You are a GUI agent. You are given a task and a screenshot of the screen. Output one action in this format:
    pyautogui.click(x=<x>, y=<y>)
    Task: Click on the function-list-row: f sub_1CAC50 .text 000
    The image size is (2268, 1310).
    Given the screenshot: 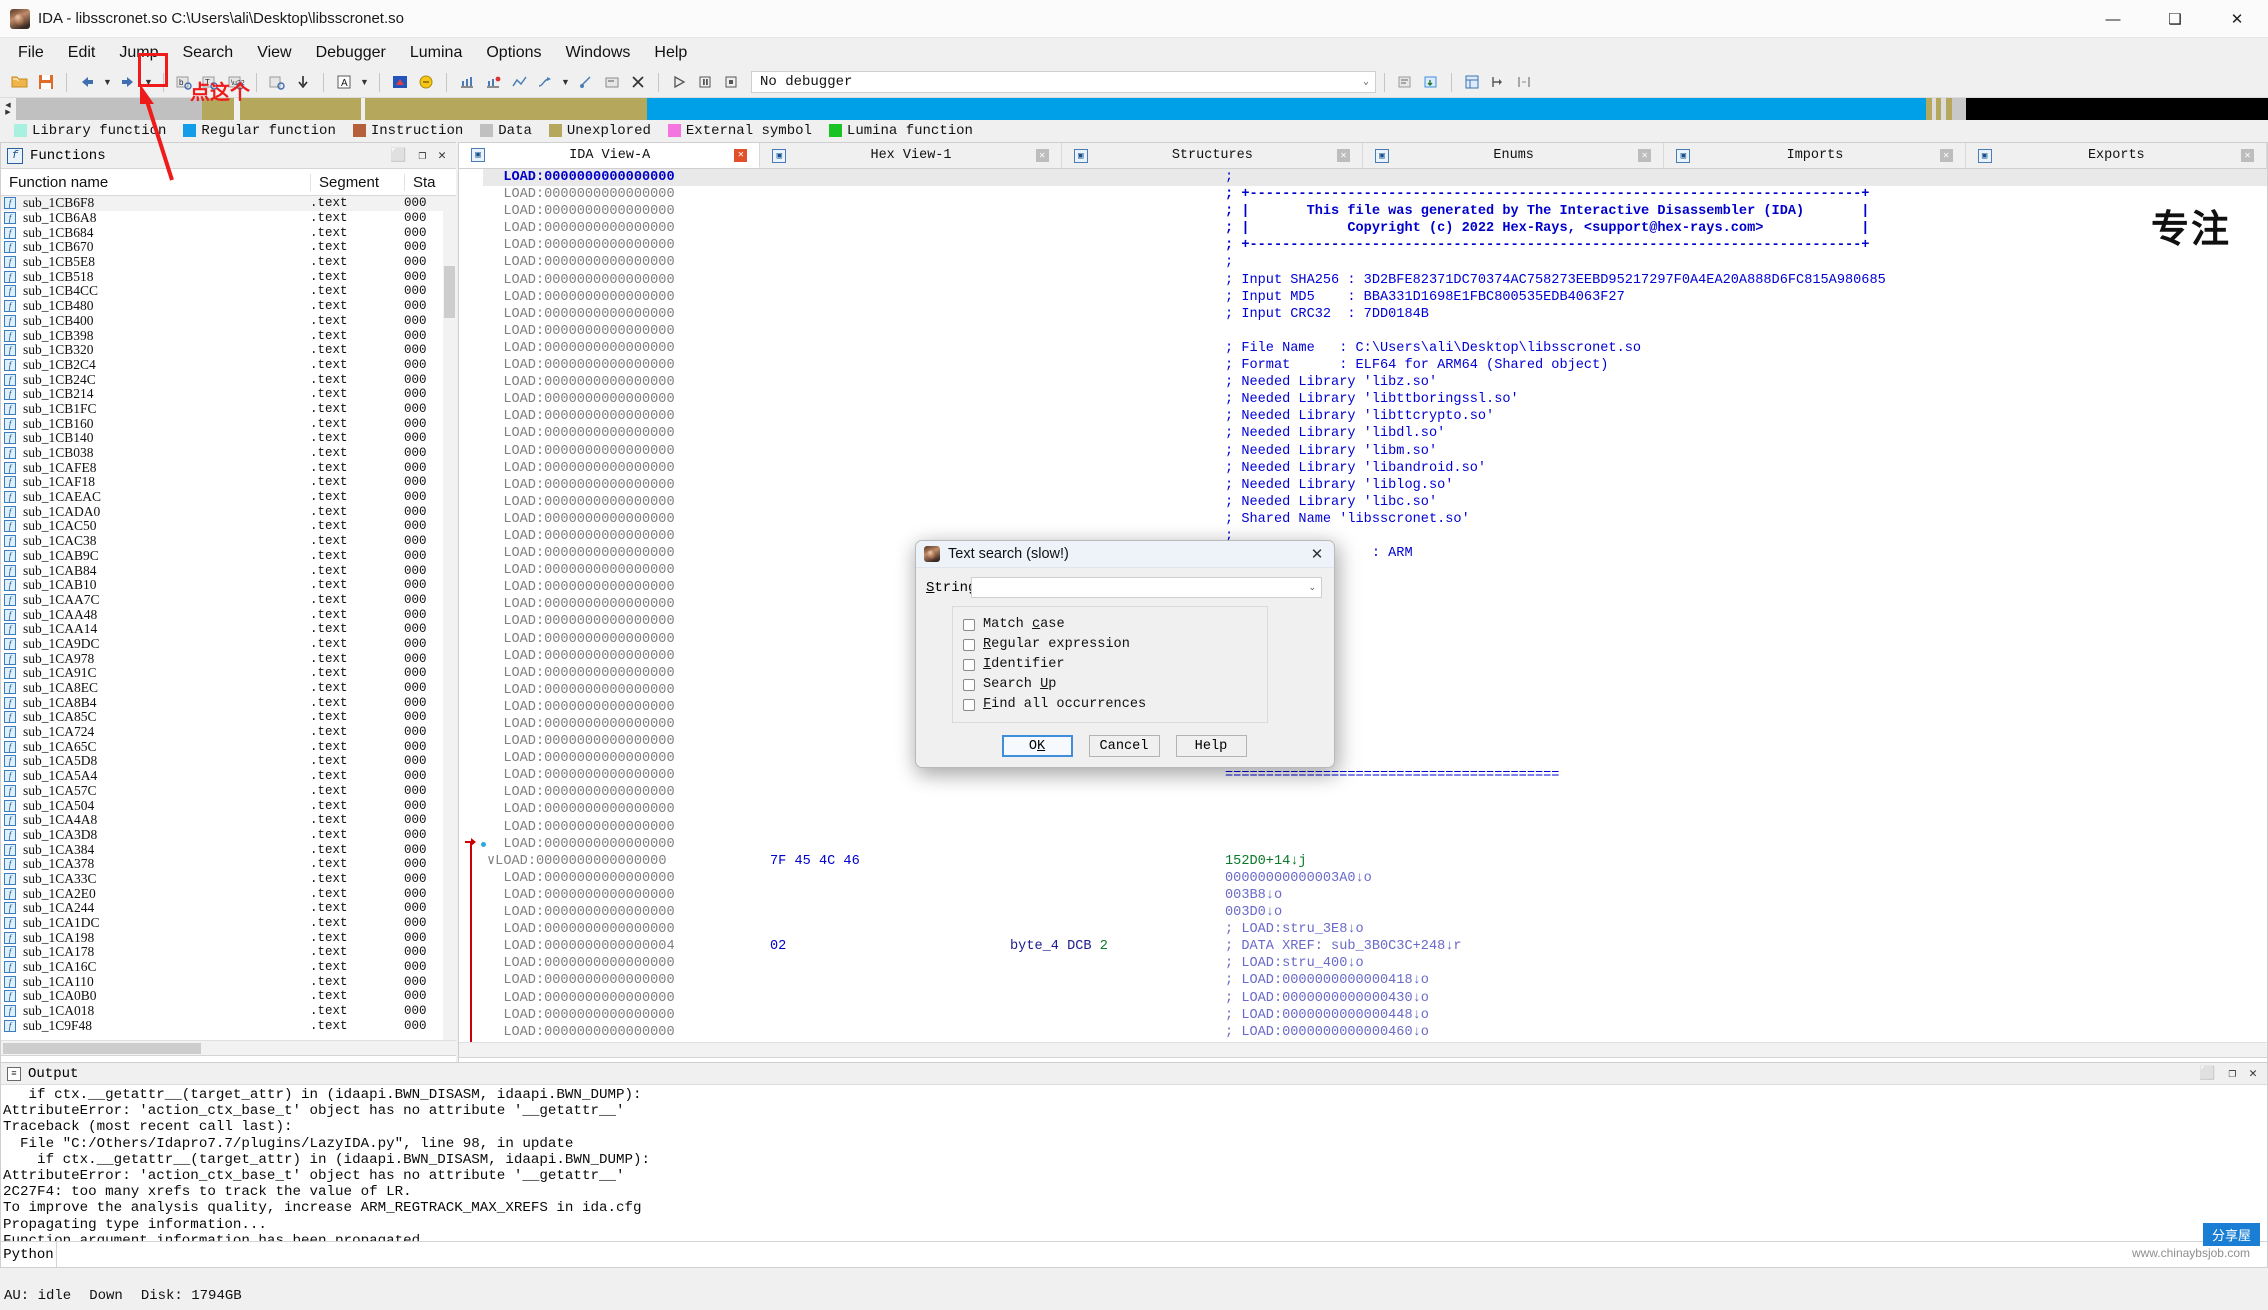 What is the action you would take?
    pyautogui.click(x=228, y=526)
    